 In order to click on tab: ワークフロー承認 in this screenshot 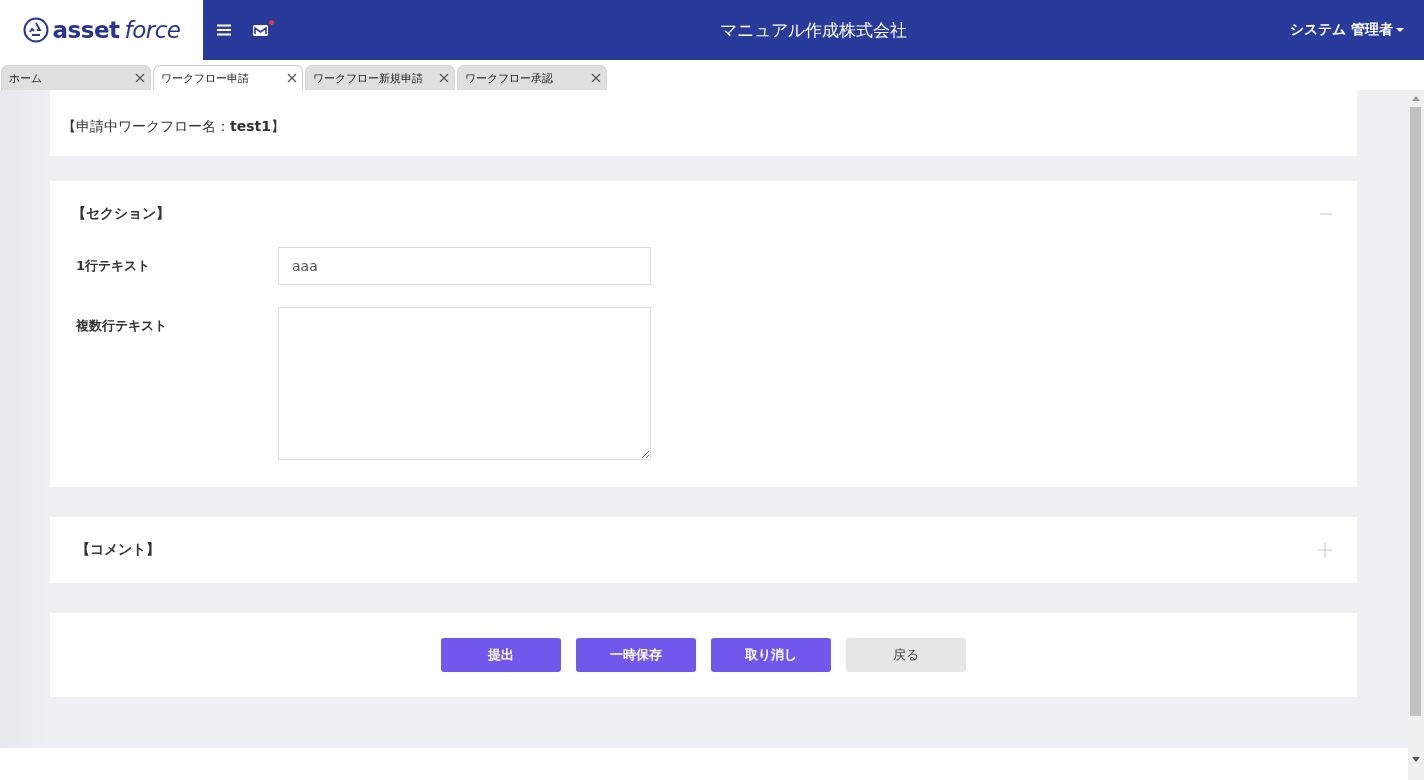, I will do `click(532, 77)`.